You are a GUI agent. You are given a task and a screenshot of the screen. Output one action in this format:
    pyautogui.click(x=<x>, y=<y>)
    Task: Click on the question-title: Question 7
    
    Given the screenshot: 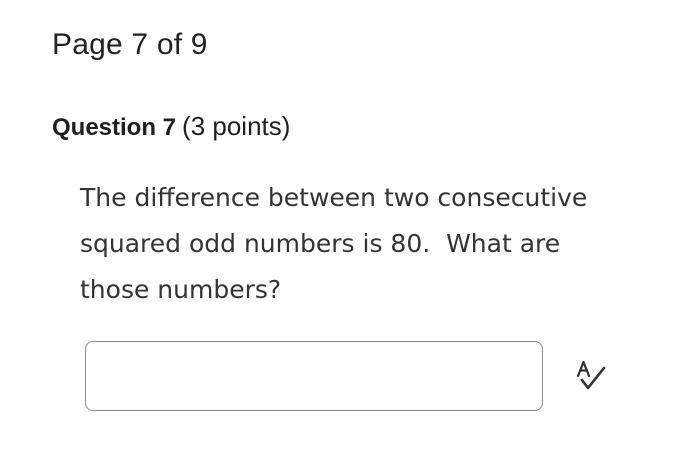 What is the action you would take?
    pyautogui.click(x=114, y=127)
    